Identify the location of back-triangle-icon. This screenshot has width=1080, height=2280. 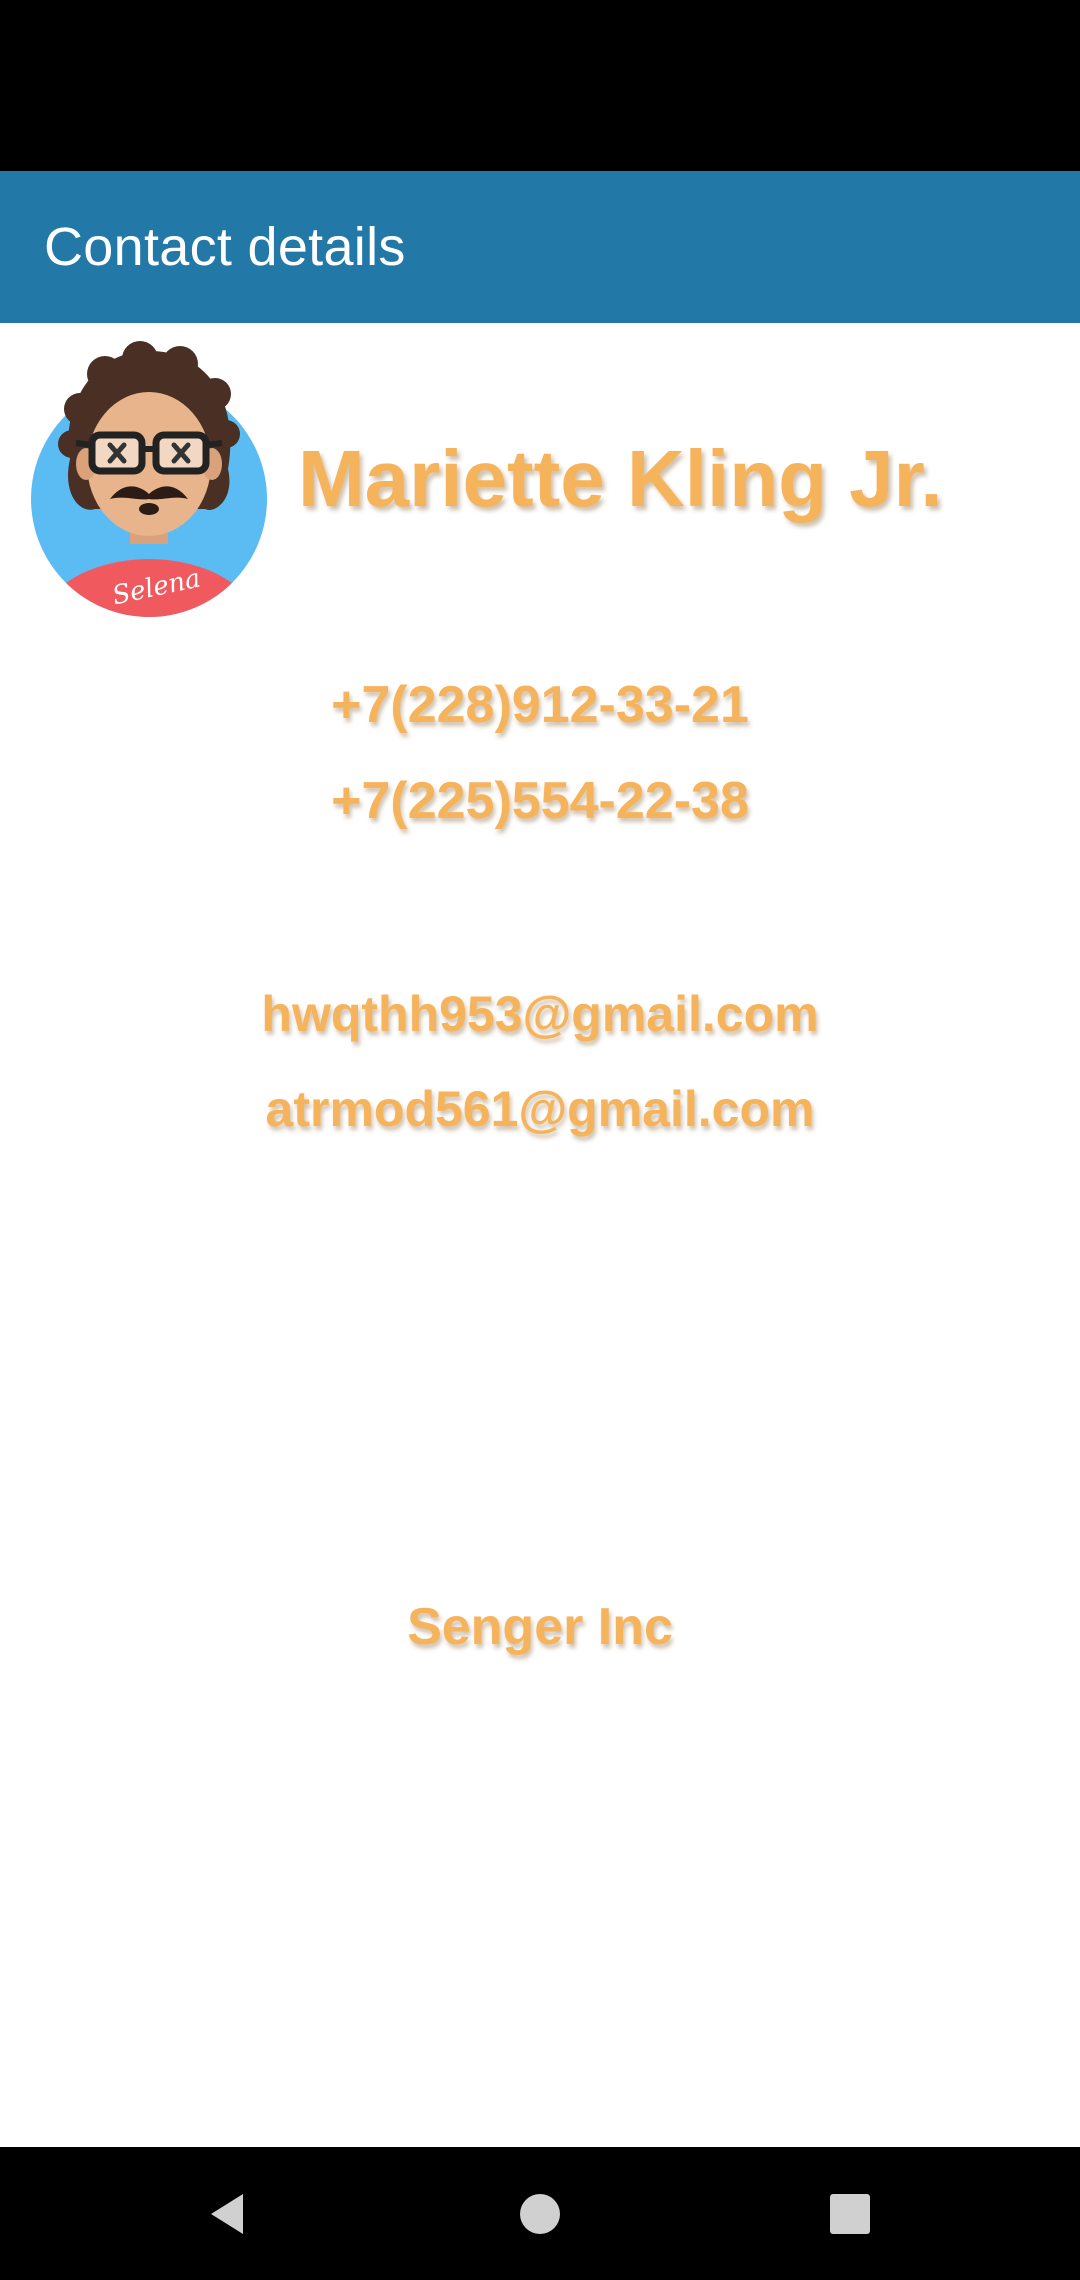
(227, 2213).